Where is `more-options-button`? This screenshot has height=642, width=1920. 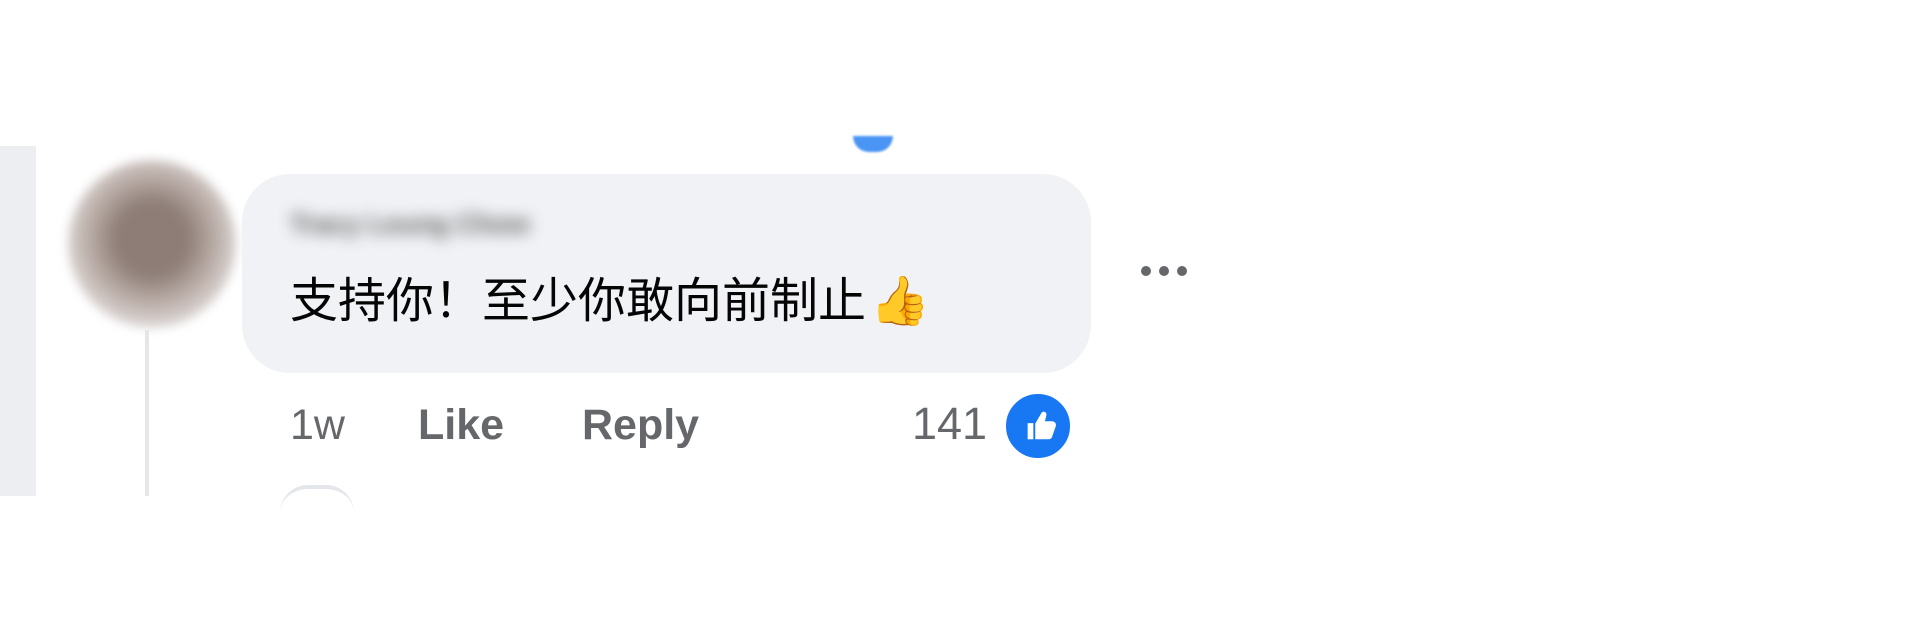 more-options-button is located at coordinates (1165, 276).